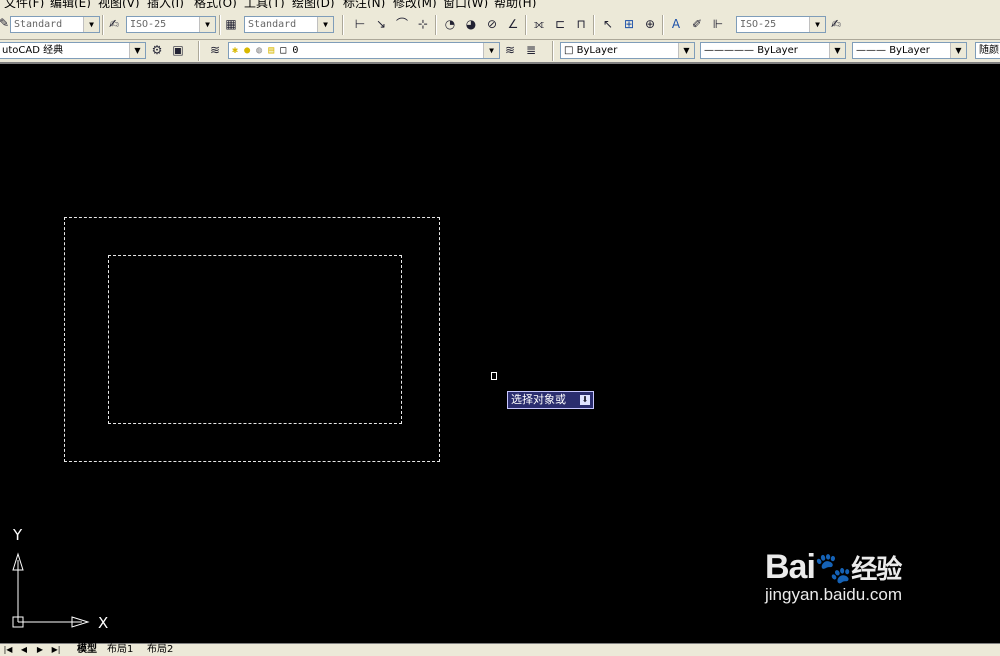 This screenshot has width=1000, height=656. Describe the element at coordinates (538, 399) in the screenshot. I see `command-prompt-text: 选择对象或` at that location.